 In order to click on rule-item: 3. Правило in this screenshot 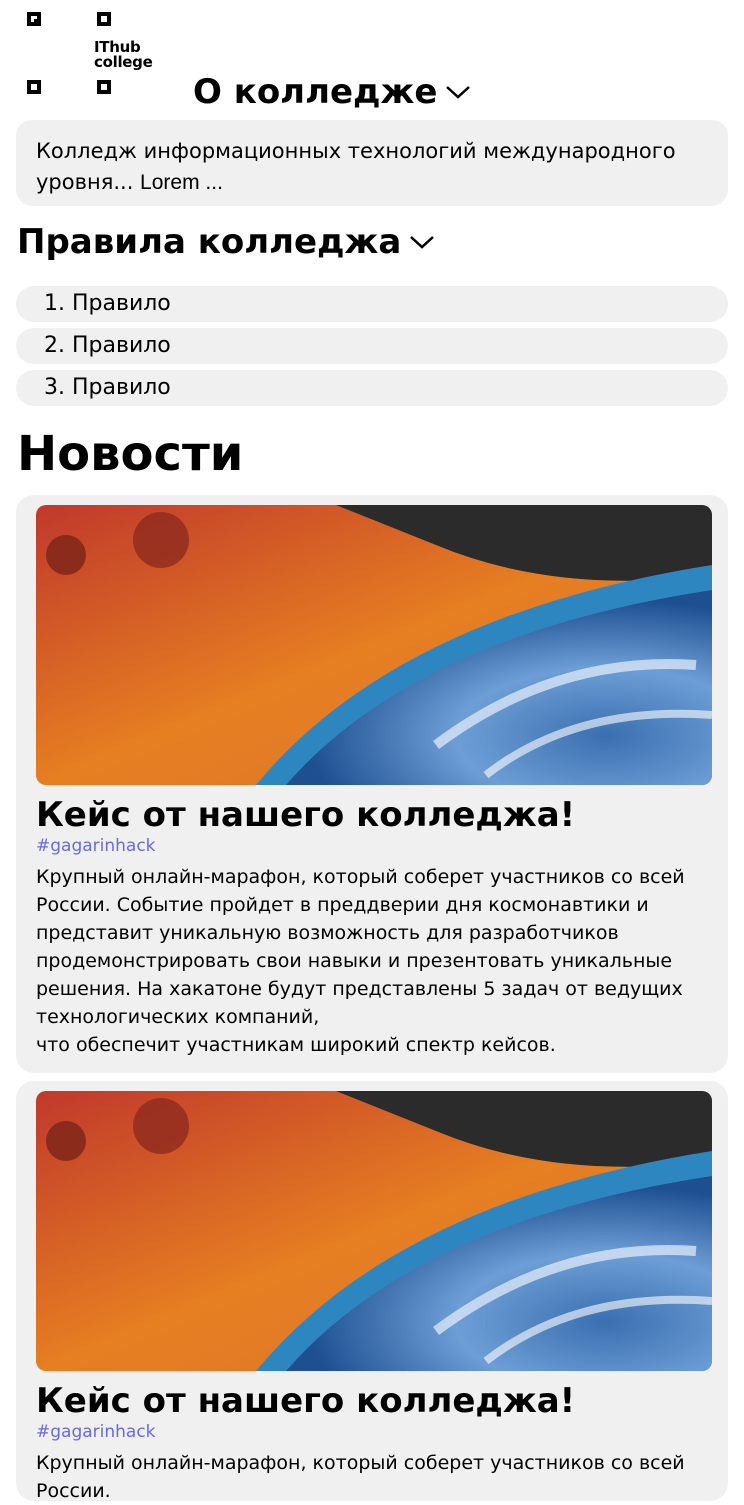, I will do `click(372, 388)`.